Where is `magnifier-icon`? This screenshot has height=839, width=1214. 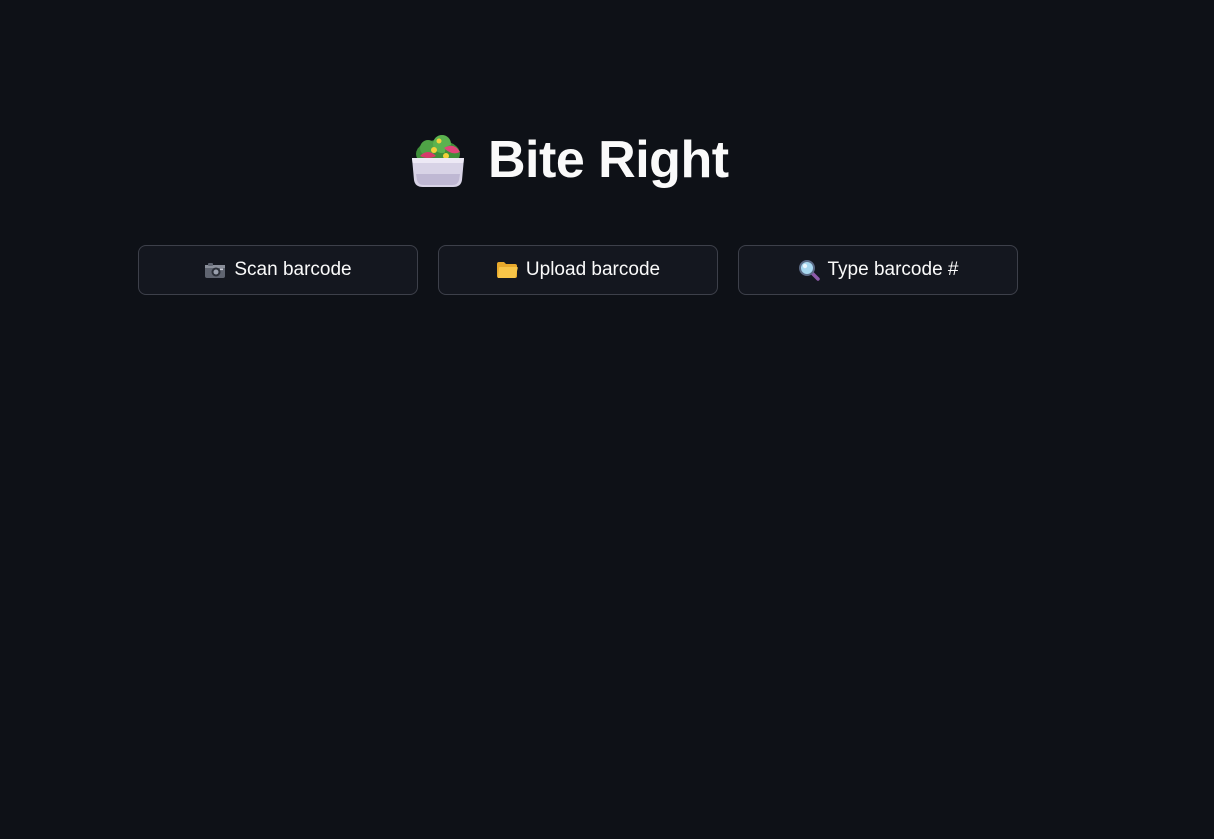 magnifier-icon is located at coordinates (809, 270).